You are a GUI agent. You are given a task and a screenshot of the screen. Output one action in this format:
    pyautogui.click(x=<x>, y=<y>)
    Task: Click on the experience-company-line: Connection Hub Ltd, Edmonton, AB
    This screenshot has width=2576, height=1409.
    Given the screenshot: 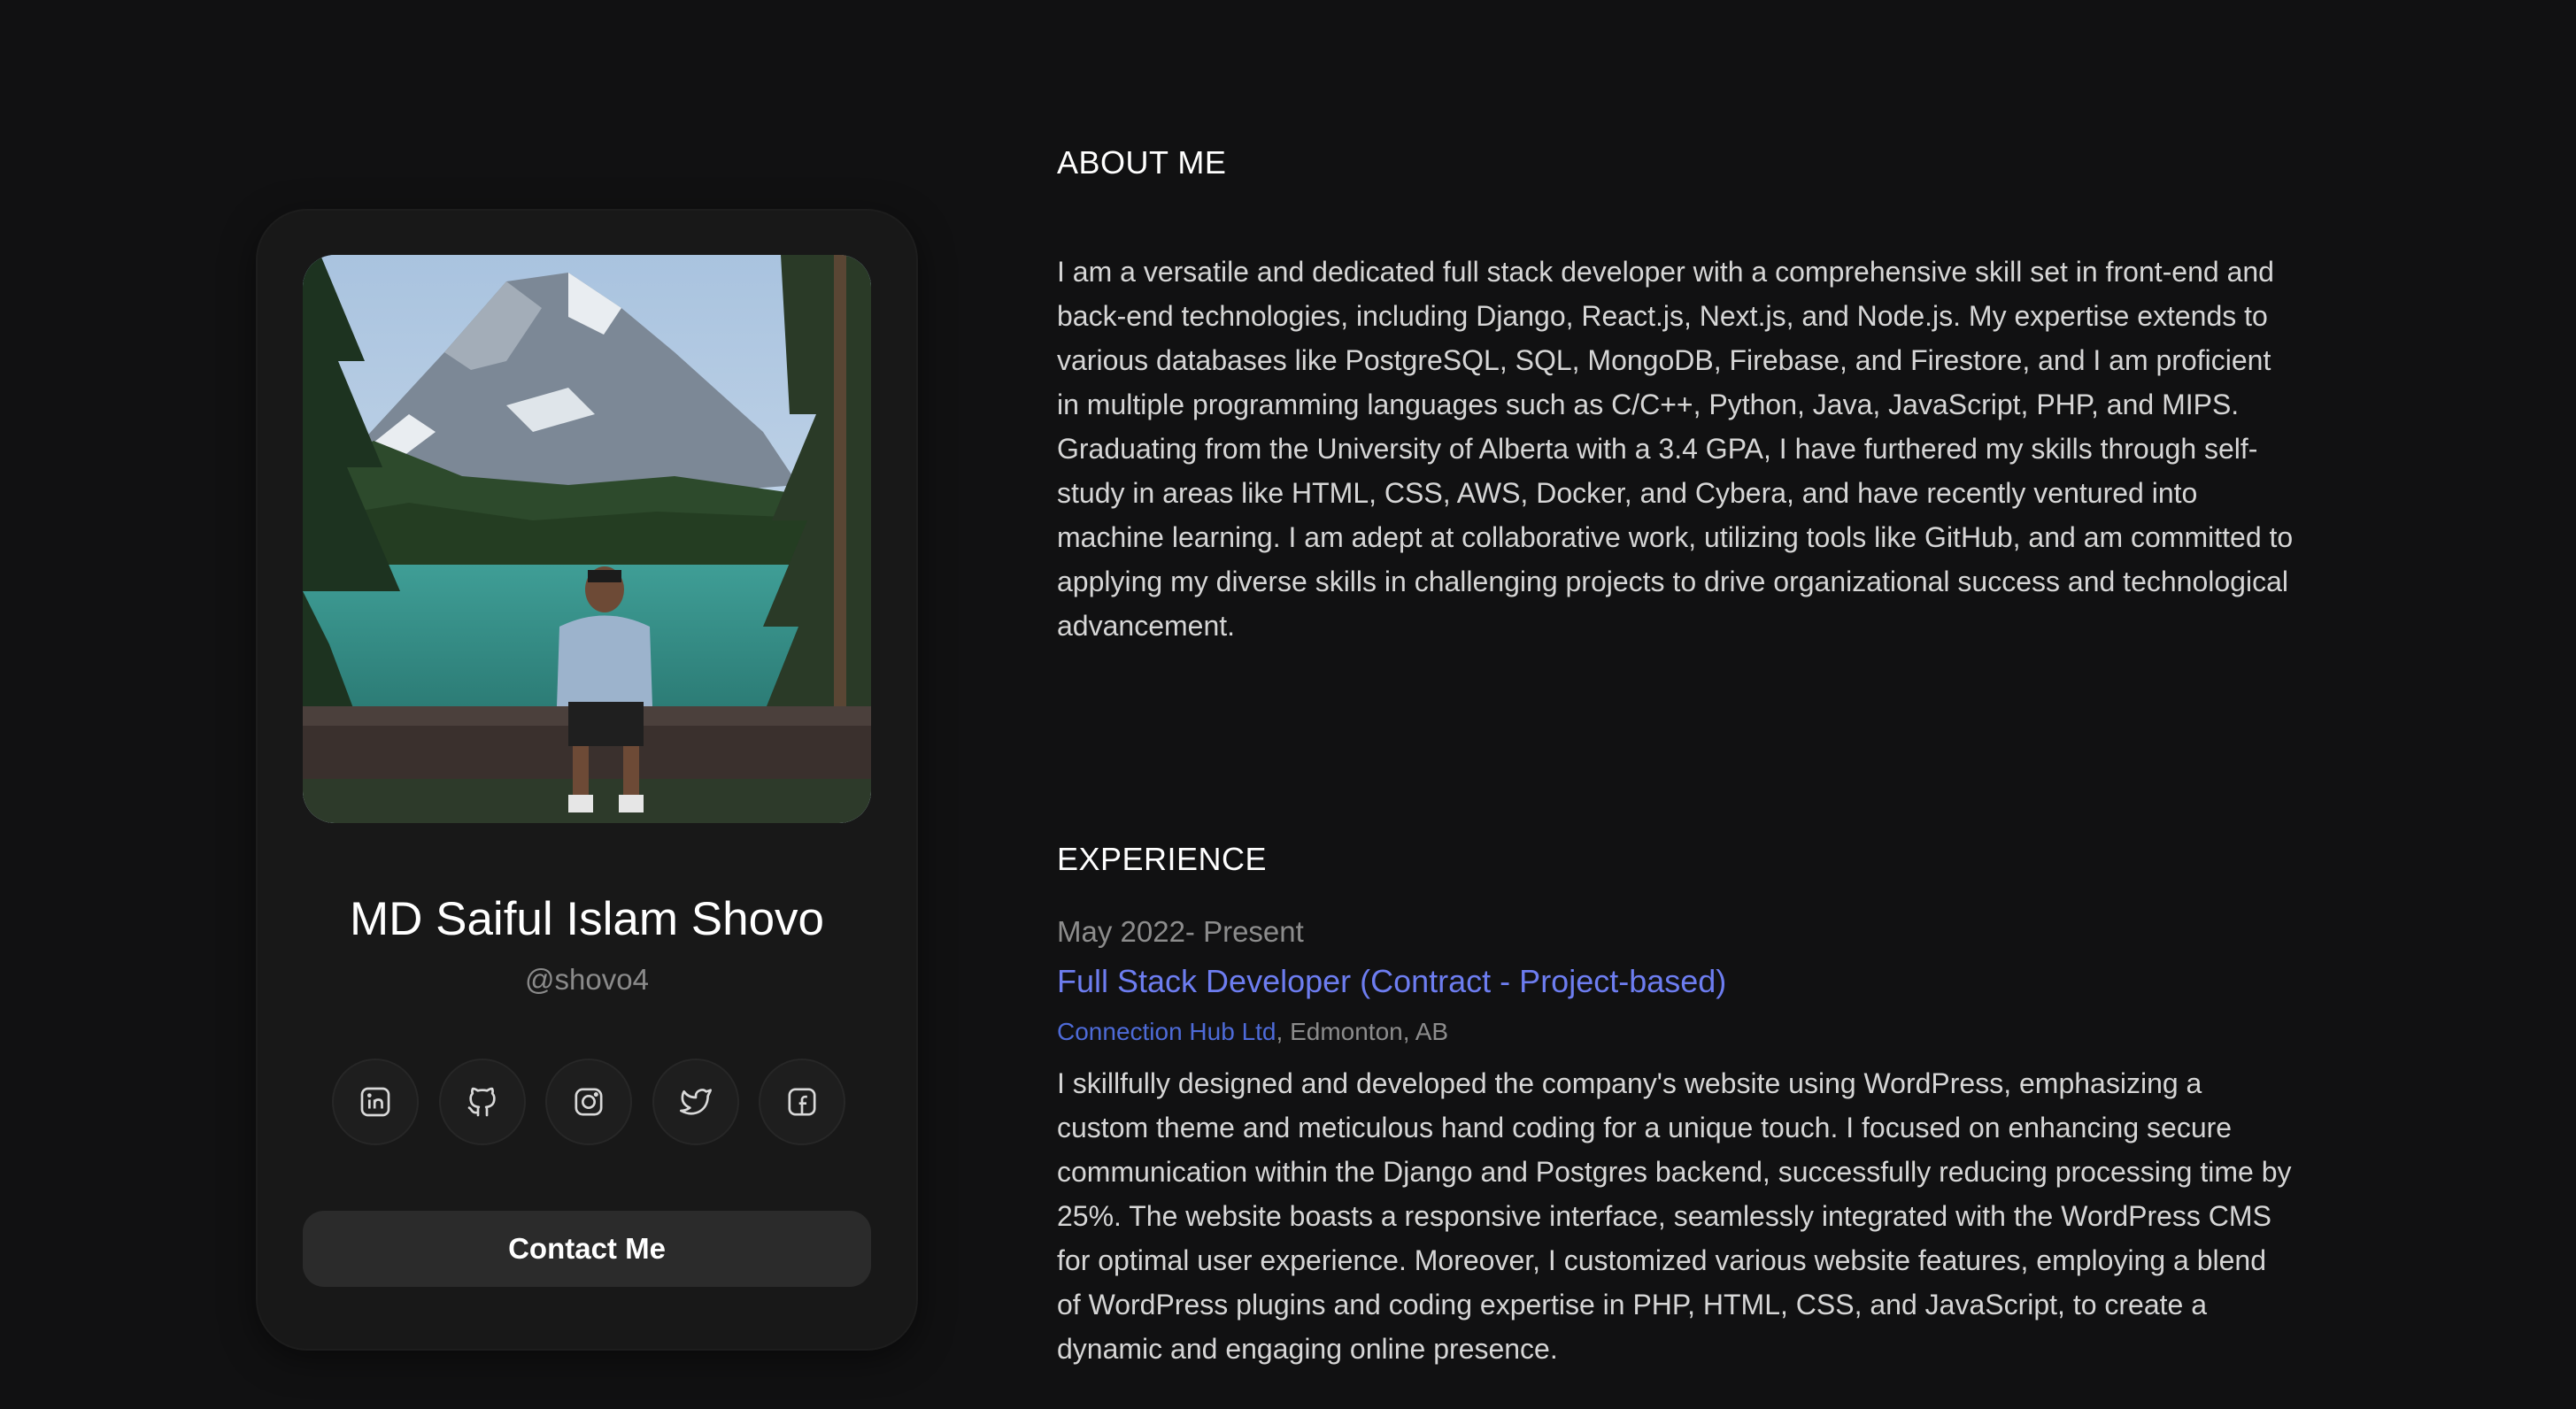 What is the action you would take?
    pyautogui.click(x=1252, y=1032)
    